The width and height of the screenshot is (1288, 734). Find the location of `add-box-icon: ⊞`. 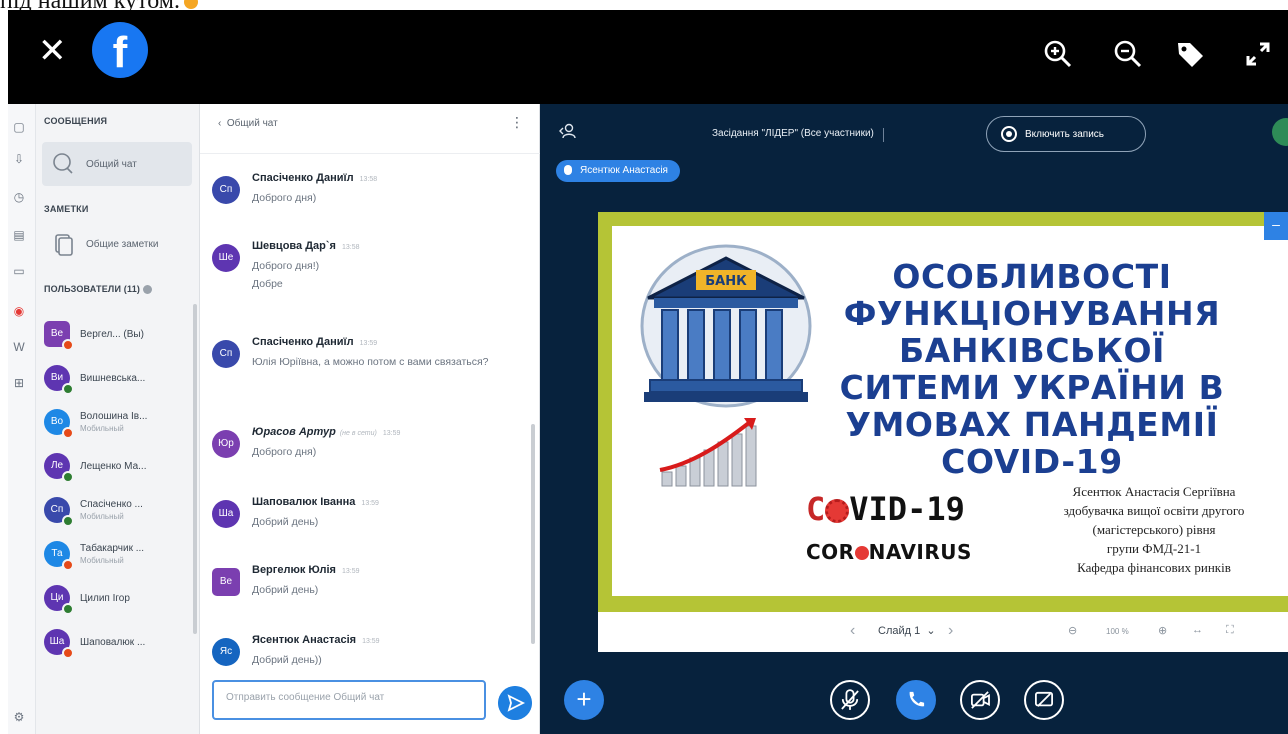

add-box-icon: ⊞ is located at coordinates (19, 383).